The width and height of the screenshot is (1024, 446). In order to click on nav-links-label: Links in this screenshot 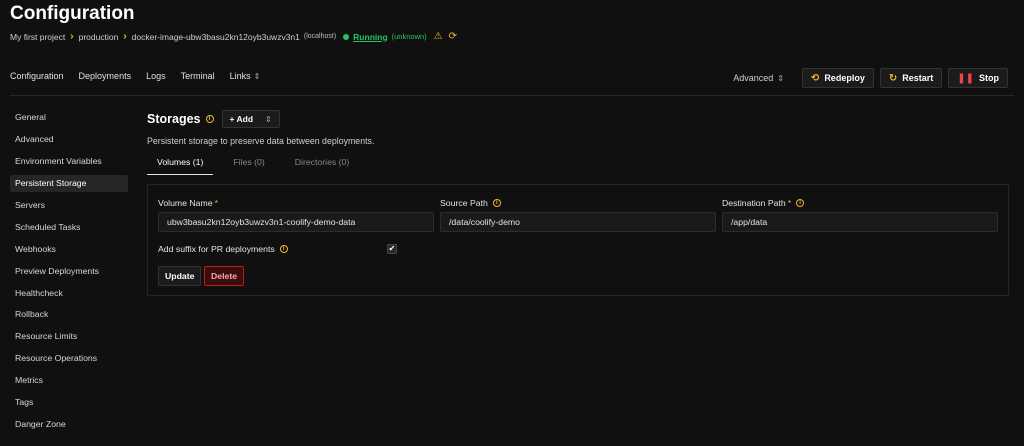, I will do `click(240, 76)`.